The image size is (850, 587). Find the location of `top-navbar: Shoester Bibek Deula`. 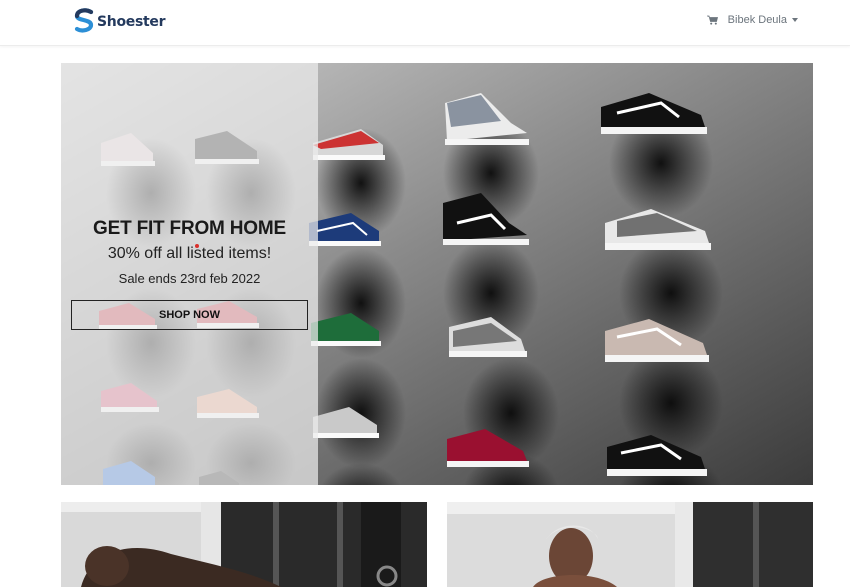

top-navbar: Shoester Bibek Deula is located at coordinates (425, 23).